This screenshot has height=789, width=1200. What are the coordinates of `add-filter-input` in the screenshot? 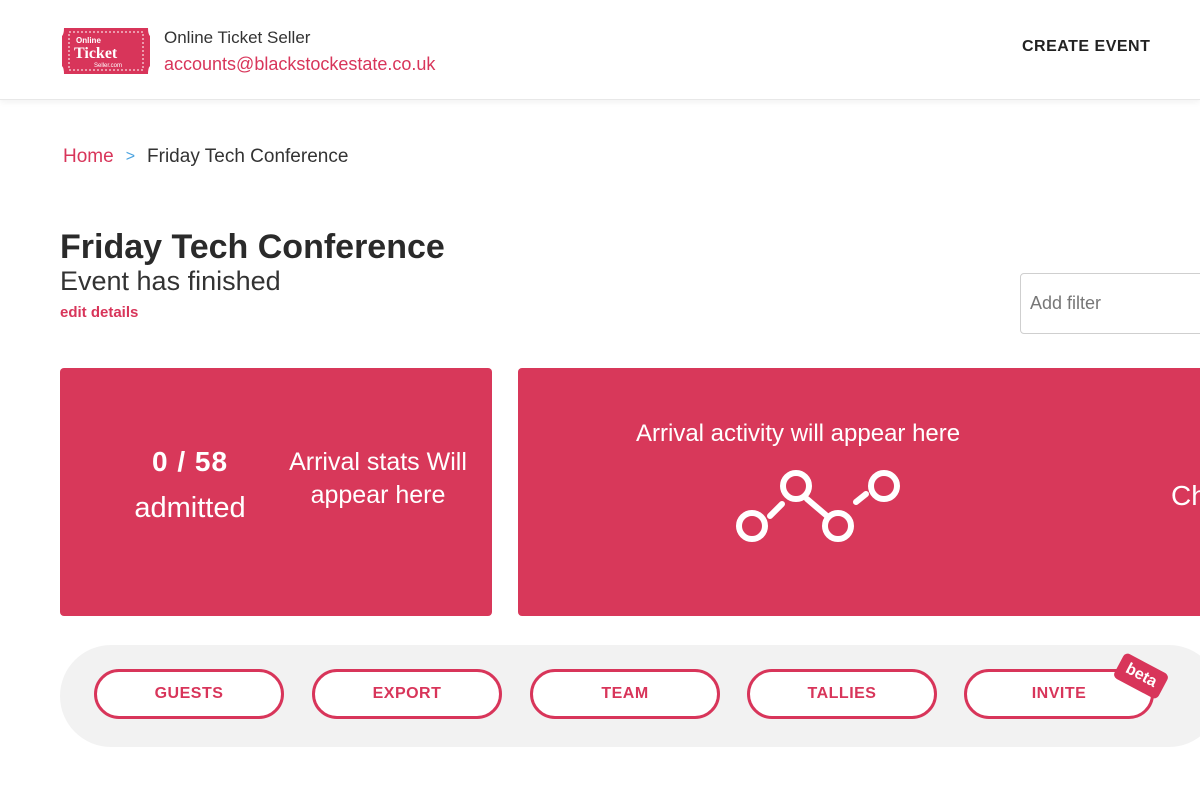 It's located at (1110, 303).